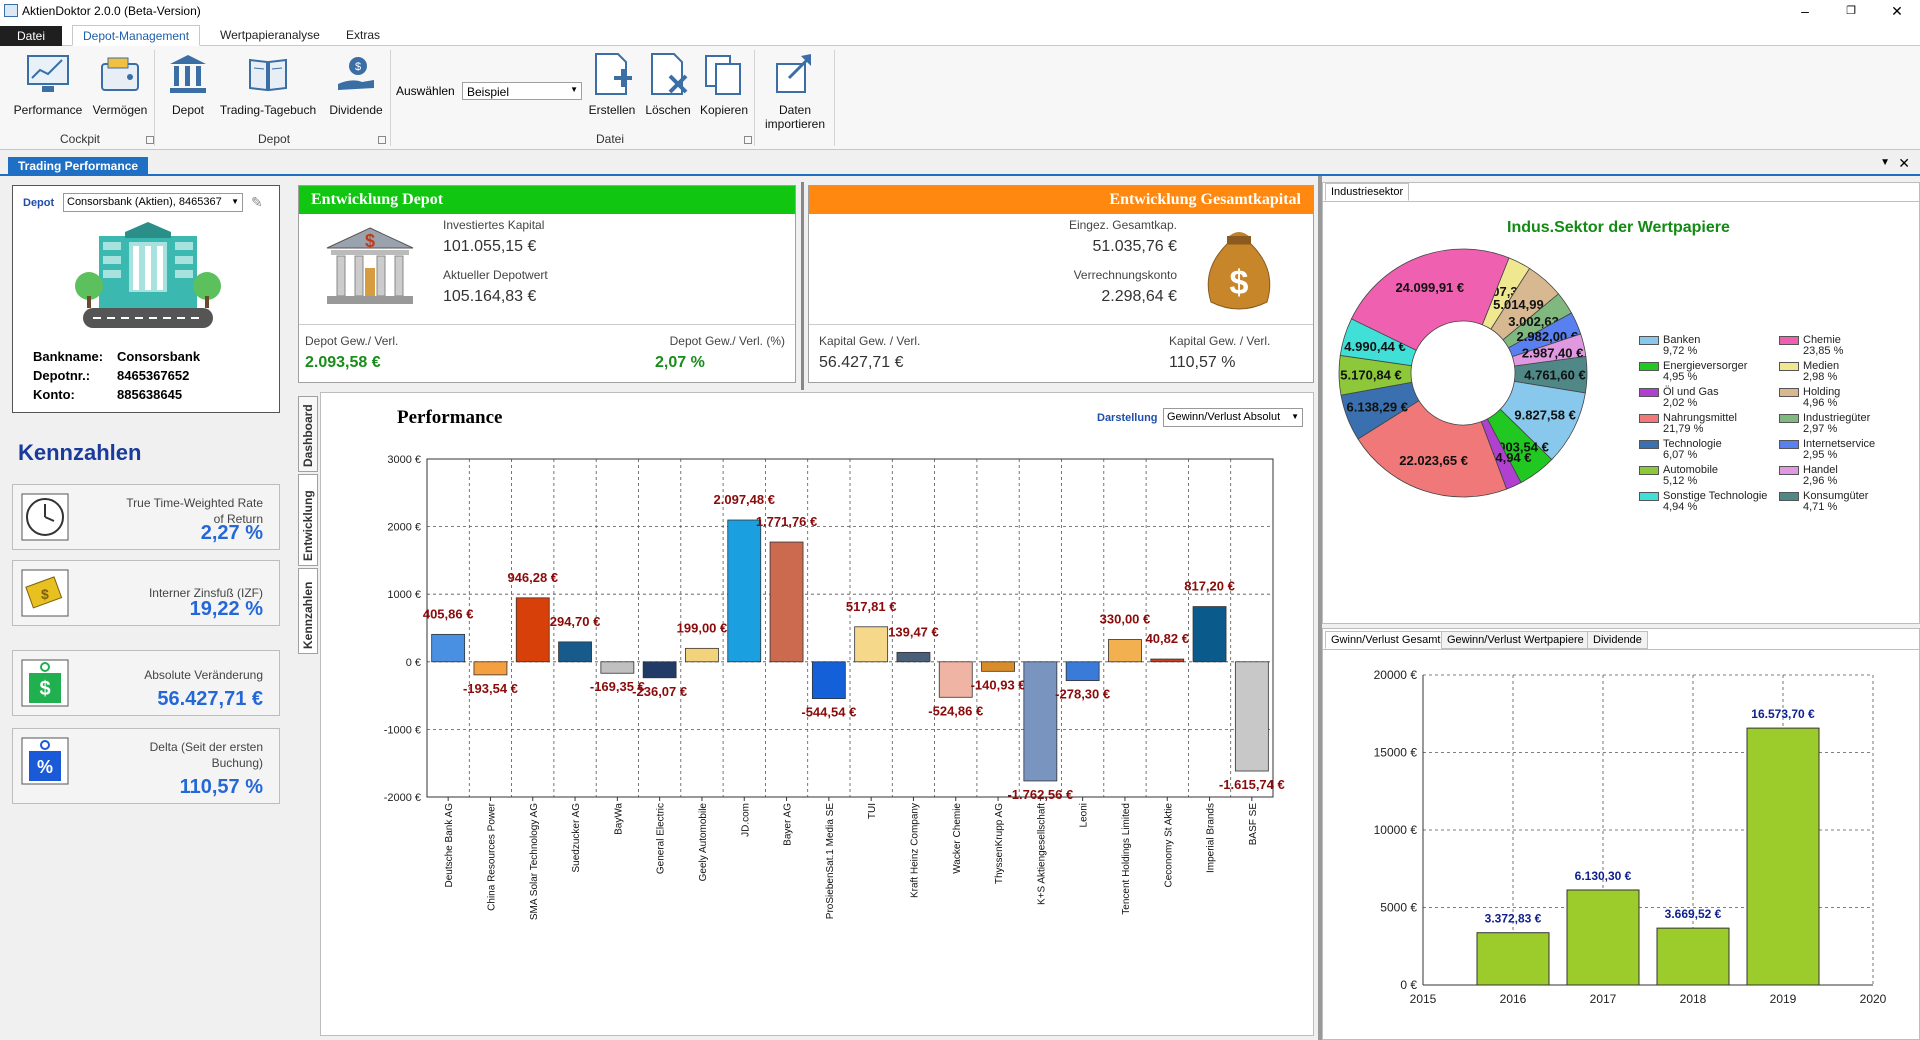 The height and width of the screenshot is (1040, 1920). Describe the element at coordinates (1708, 451) in the screenshot. I see `legend-item: Technologie 6,07 %` at that location.